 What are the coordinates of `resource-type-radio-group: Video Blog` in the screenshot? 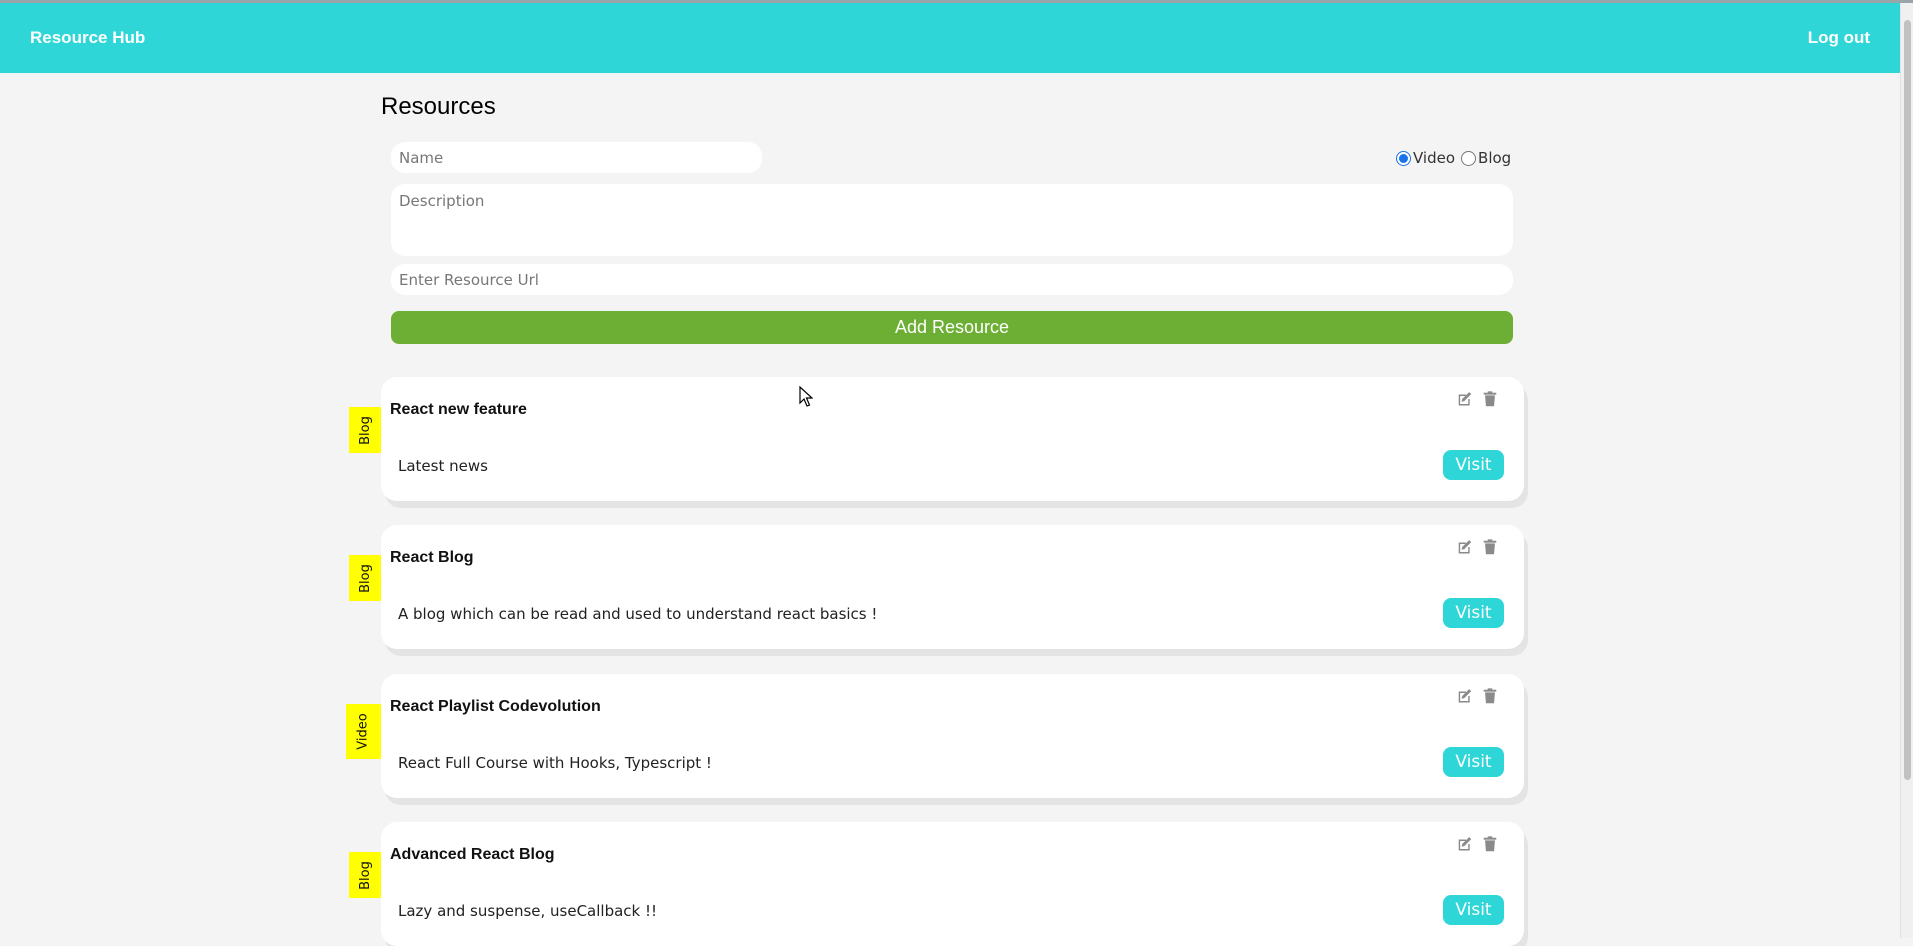 It's located at (1461, 158).